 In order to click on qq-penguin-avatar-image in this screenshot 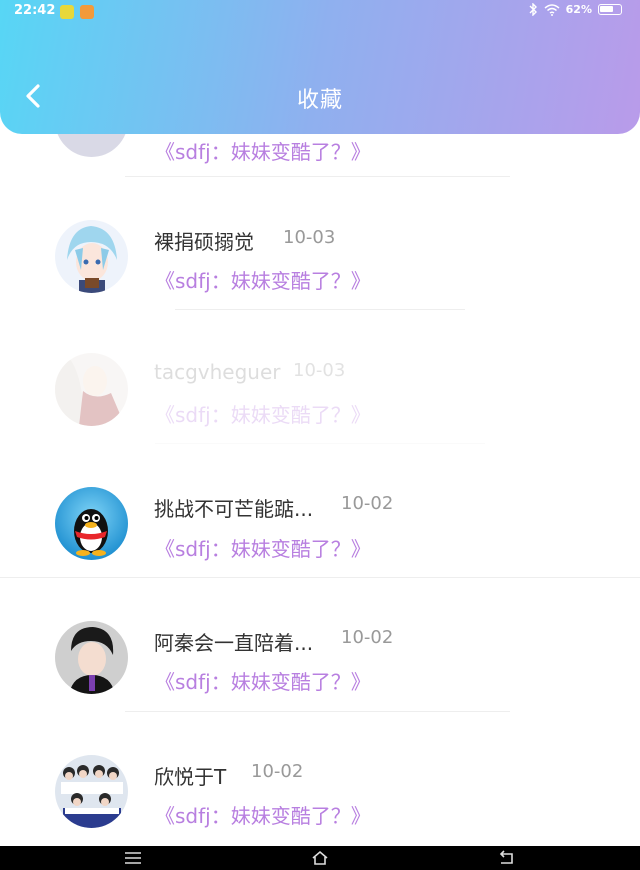, I will do `click(91, 523)`.